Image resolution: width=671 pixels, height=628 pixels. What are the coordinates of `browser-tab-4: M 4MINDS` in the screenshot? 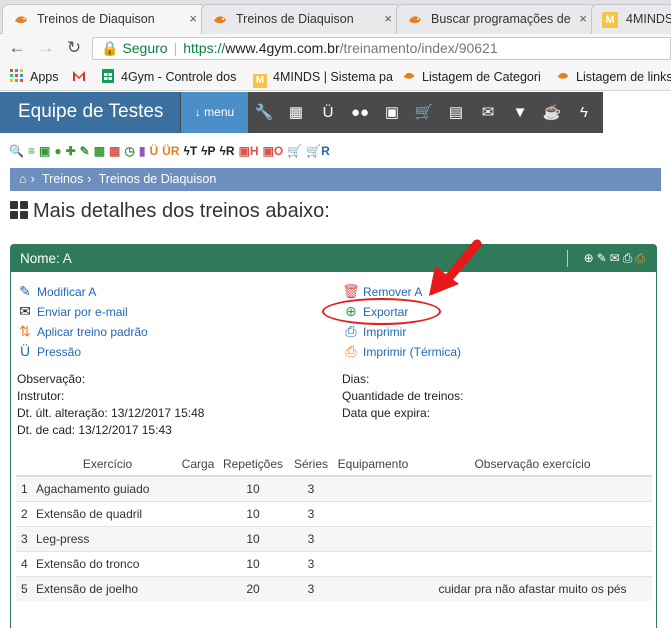 It's located at (631, 19).